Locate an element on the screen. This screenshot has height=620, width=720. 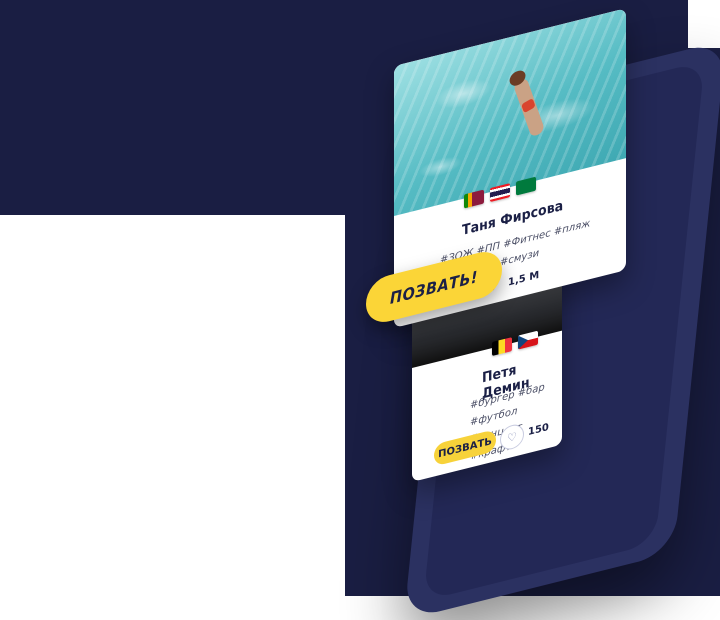
swimmer-figure is located at coordinates (529, 107).